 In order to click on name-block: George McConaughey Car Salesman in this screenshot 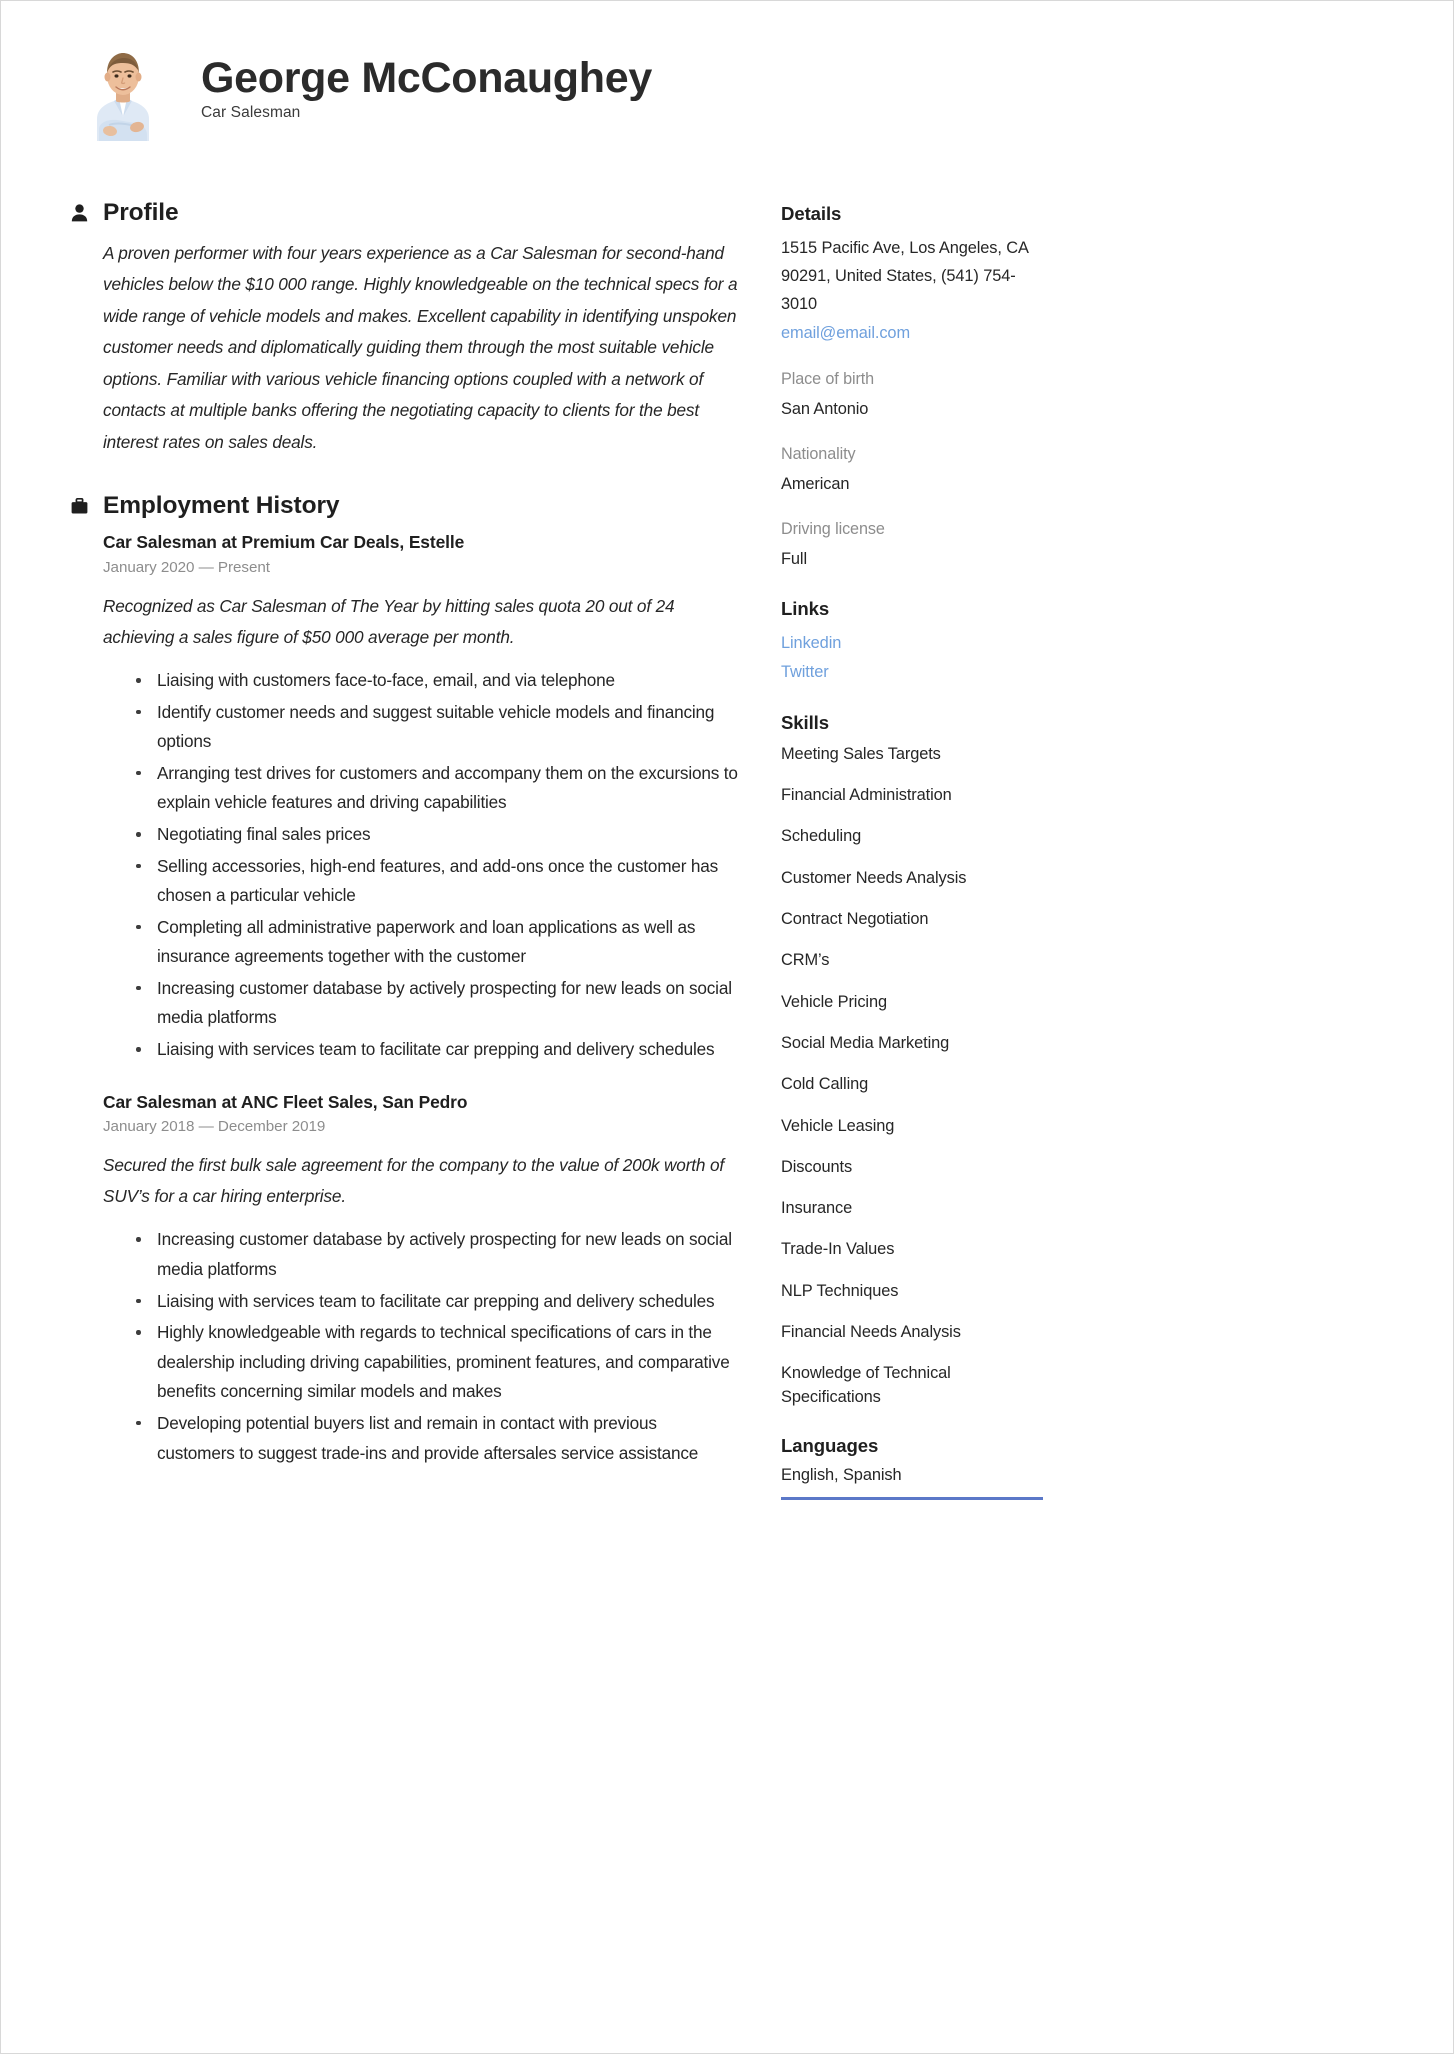, I will do `click(426, 83)`.